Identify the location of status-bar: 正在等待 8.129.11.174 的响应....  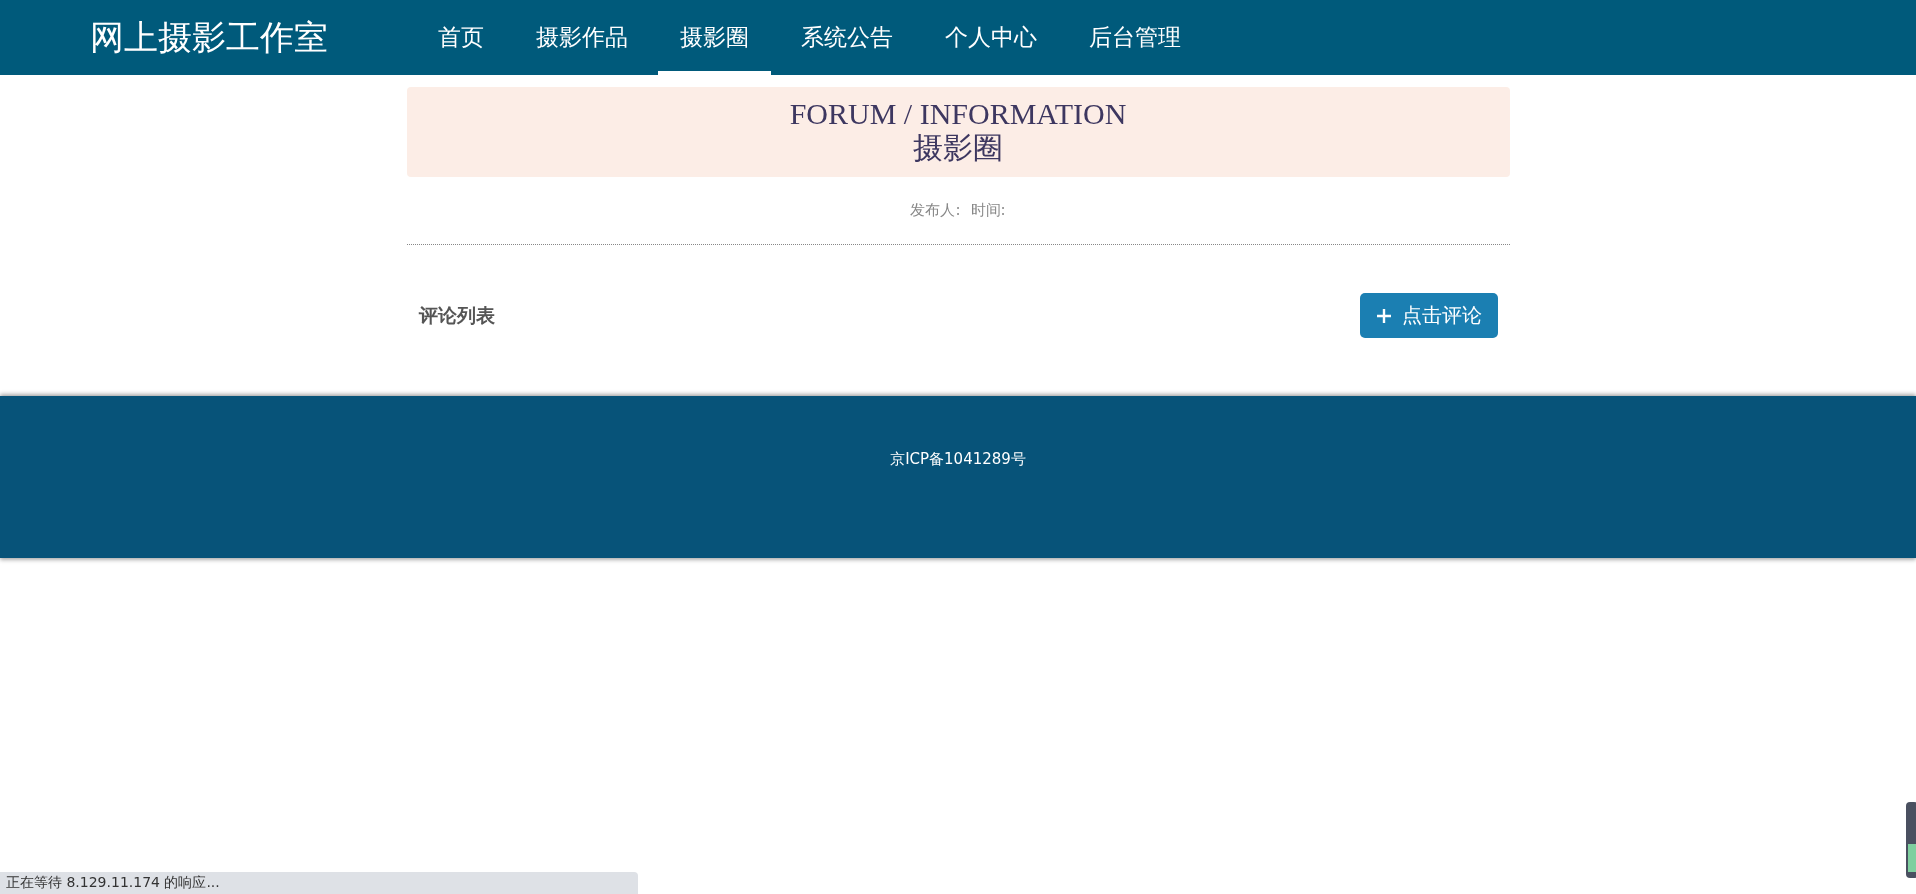
(319, 883).